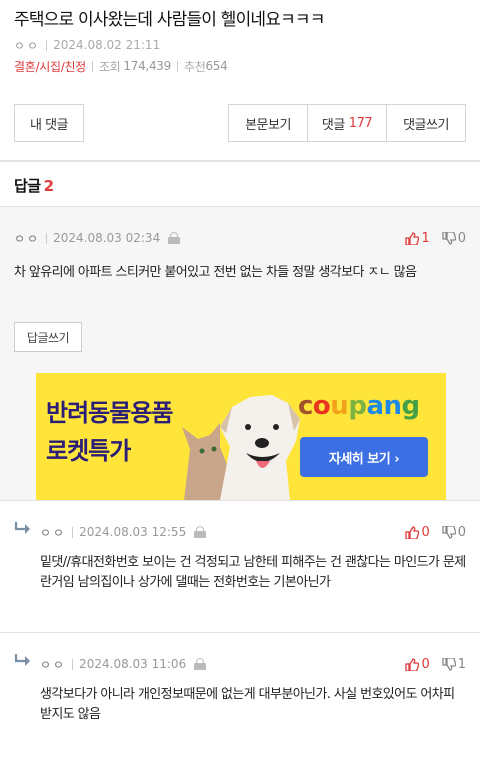  I want to click on pets-image, so click(241, 447).